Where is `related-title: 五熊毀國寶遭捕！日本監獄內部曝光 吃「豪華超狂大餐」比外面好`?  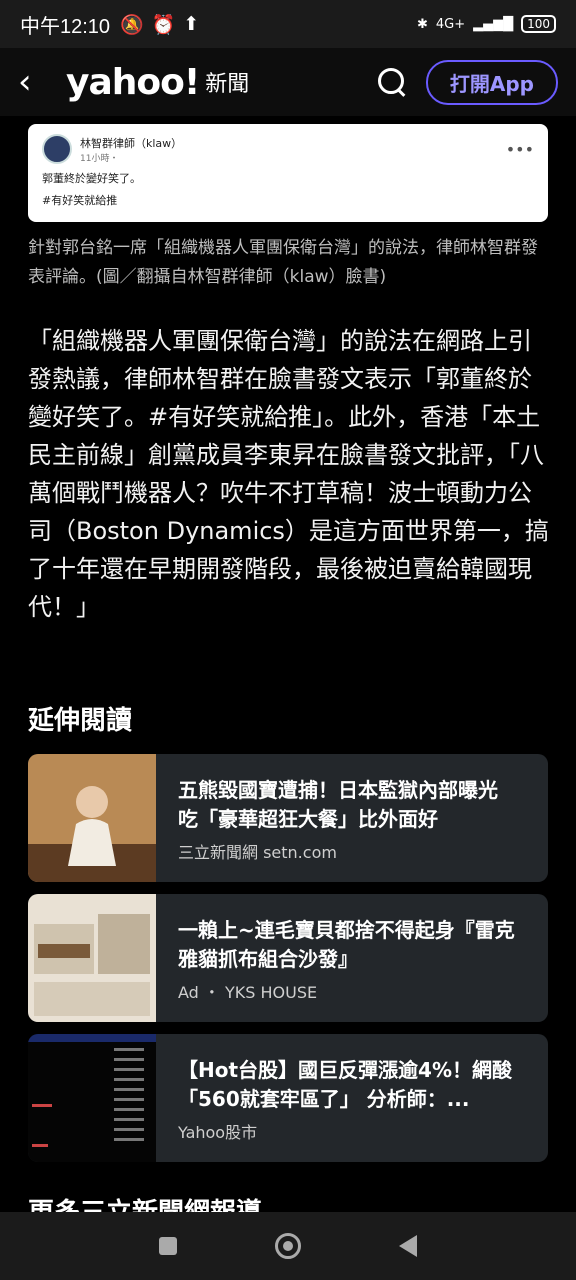 related-title: 五熊毀國寶遭捕！日本監獄內部曝光 吃「豪華超狂大餐」比外面好 is located at coordinates (348, 804).